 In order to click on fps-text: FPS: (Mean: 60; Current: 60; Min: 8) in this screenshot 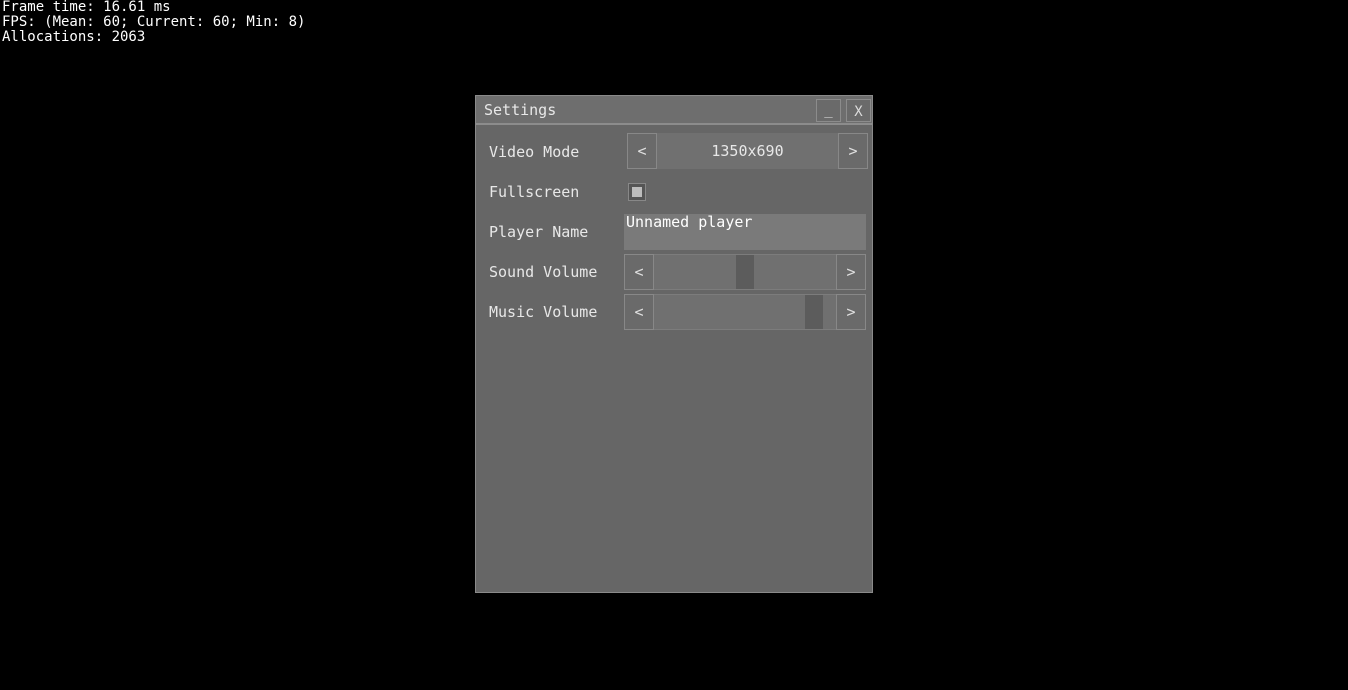, I will do `click(154, 22)`.